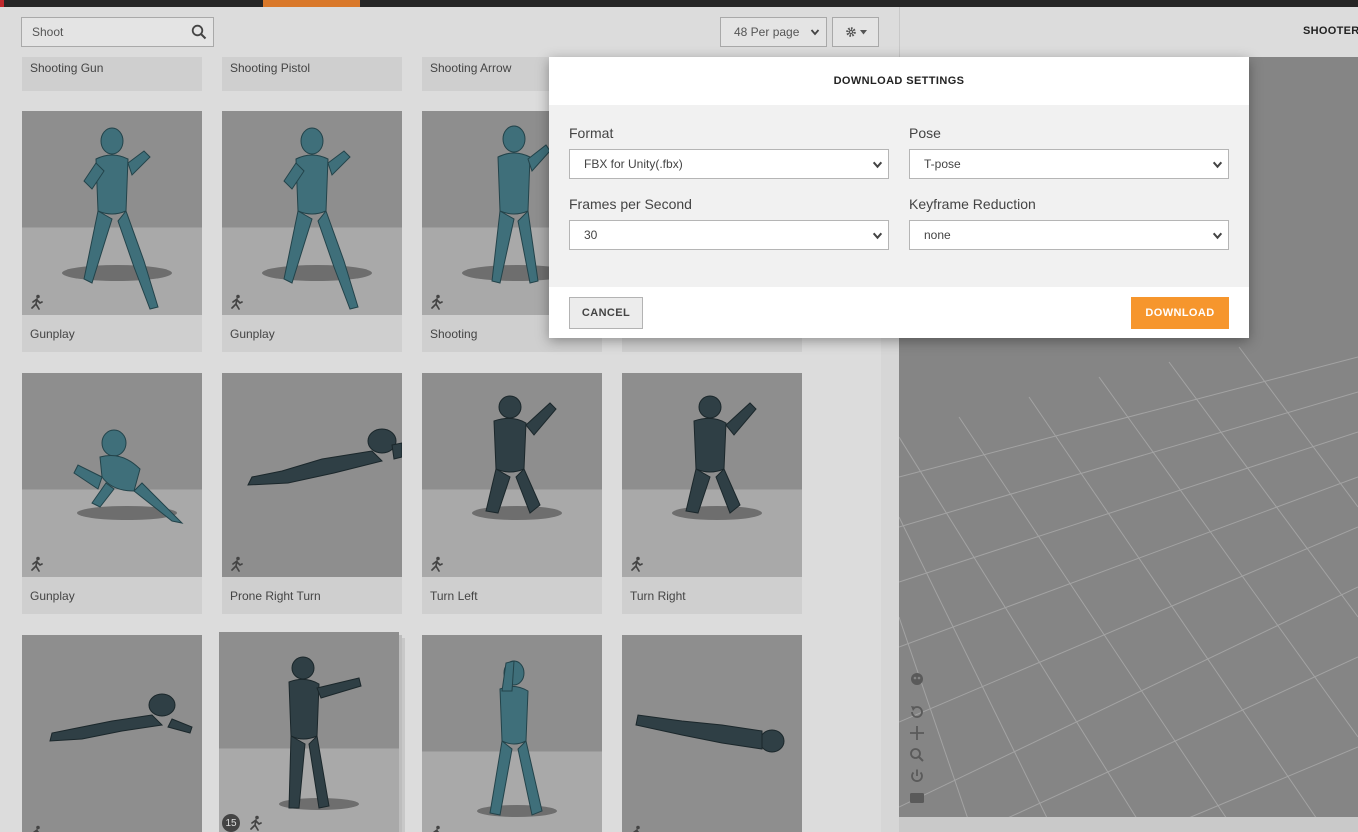 This screenshot has width=1358, height=832. Describe the element at coordinates (275, 596) in the screenshot. I see `card-title: Prone Right Turn` at that location.